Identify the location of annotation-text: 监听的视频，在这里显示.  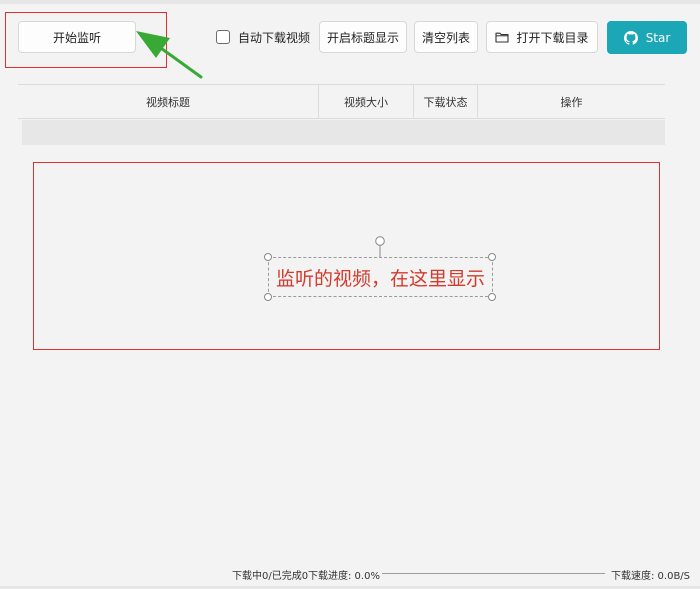
(380, 277).